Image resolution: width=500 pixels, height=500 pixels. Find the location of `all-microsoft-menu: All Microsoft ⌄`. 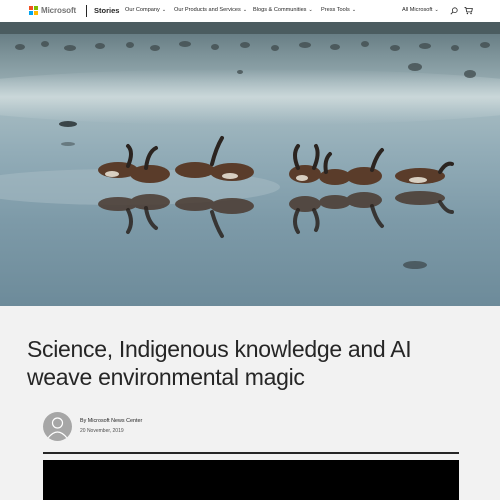

all-microsoft-menu: All Microsoft ⌄ is located at coordinates (420, 10).